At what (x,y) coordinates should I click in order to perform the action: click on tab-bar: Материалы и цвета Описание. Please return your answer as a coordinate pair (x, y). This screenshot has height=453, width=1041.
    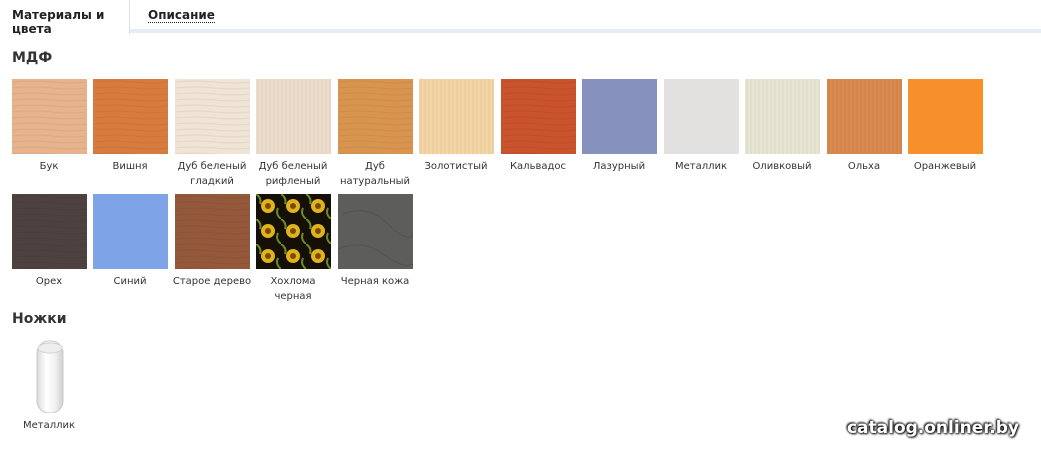
    Looking at the image, I should click on (520, 18).